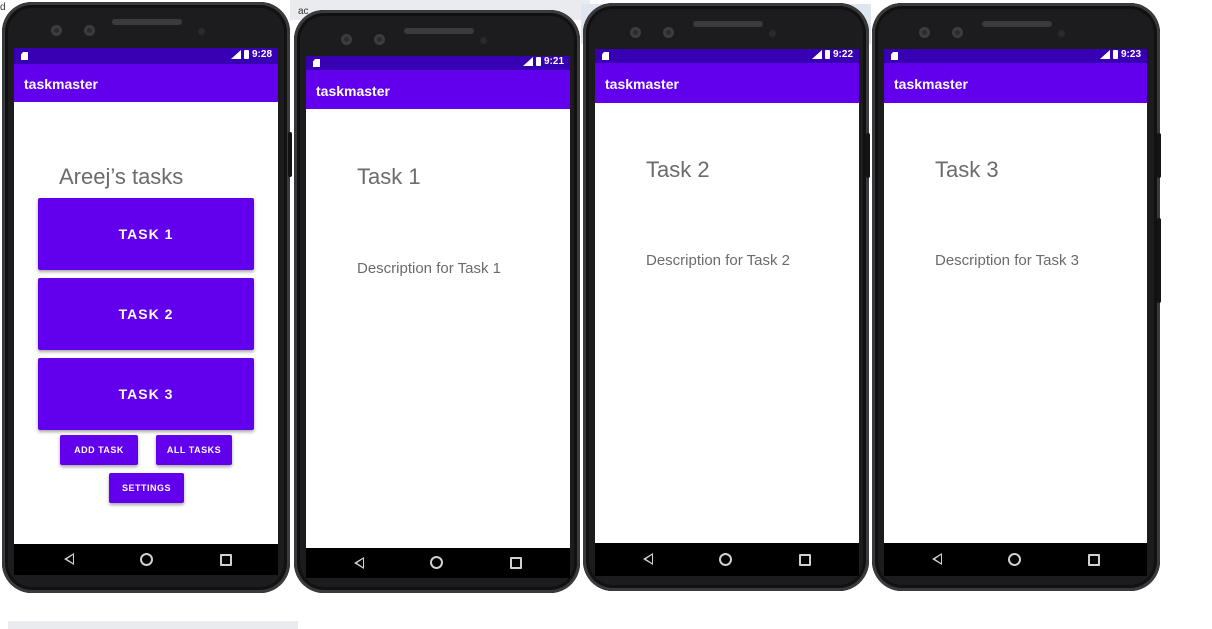  I want to click on status-bar: 9:21, so click(438, 63).